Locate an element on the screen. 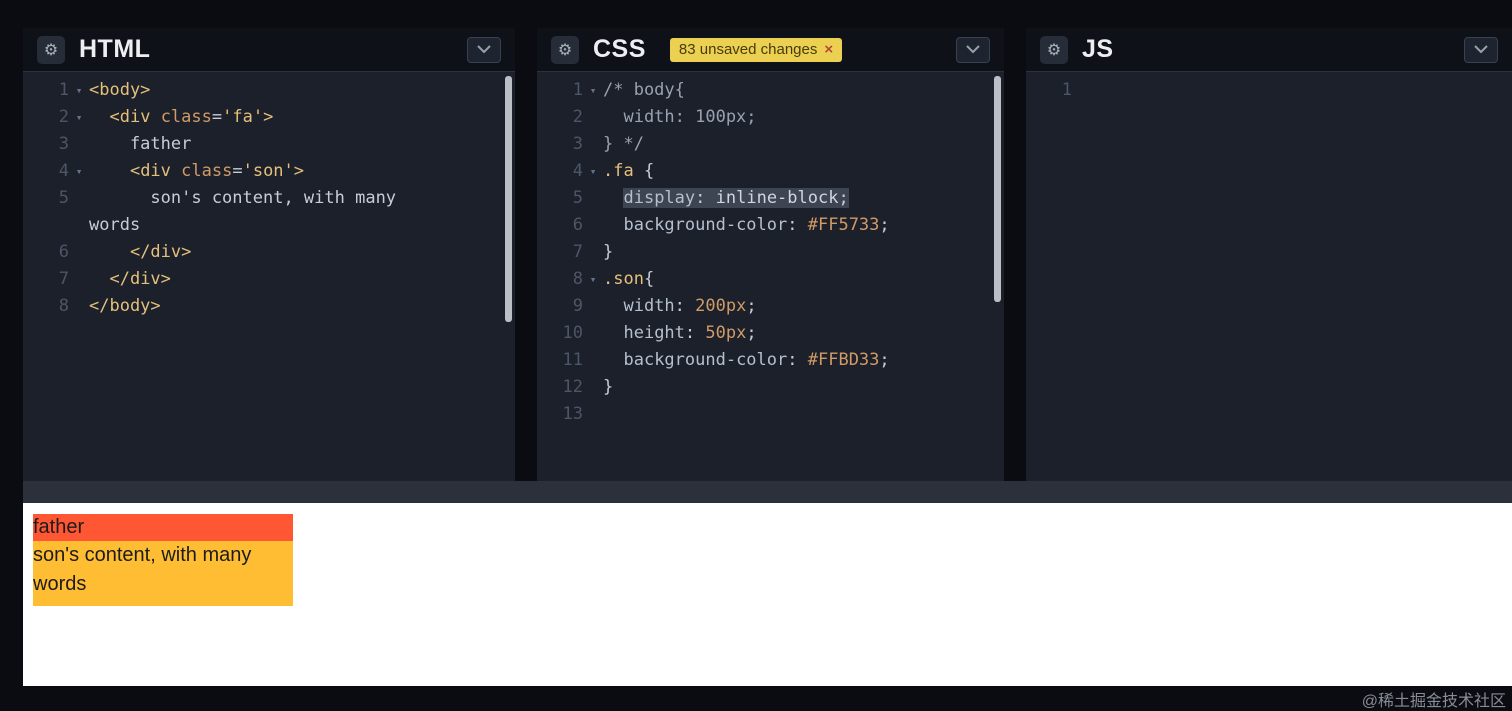 This screenshot has height=711, width=1512. code-token: { is located at coordinates (649, 279).